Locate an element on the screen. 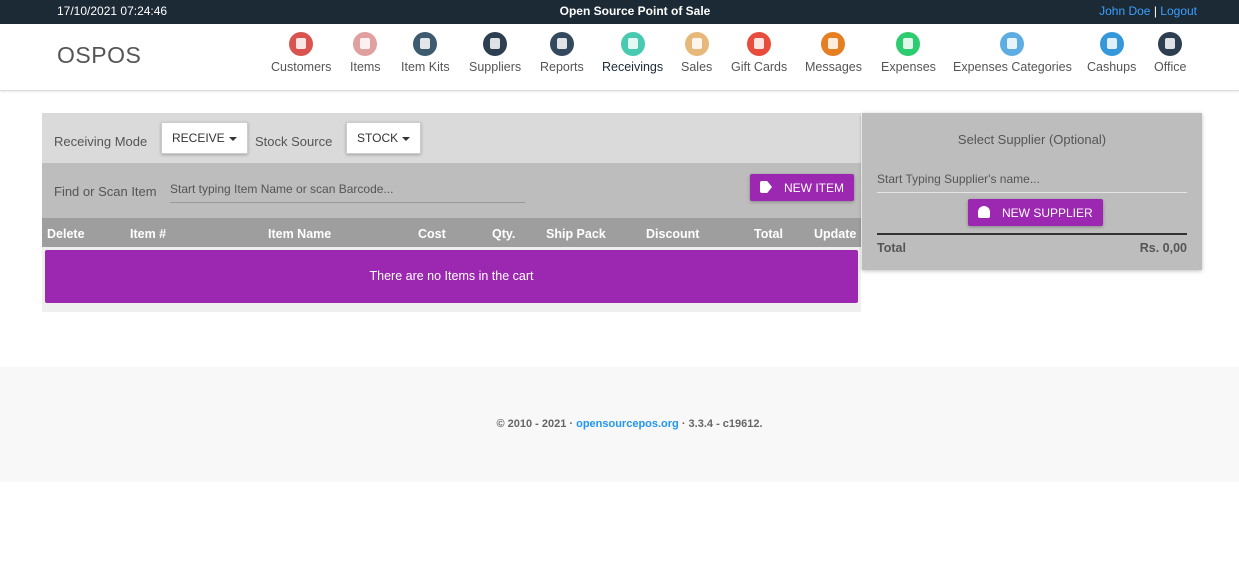  supplier-search-input is located at coordinates (1032, 179).